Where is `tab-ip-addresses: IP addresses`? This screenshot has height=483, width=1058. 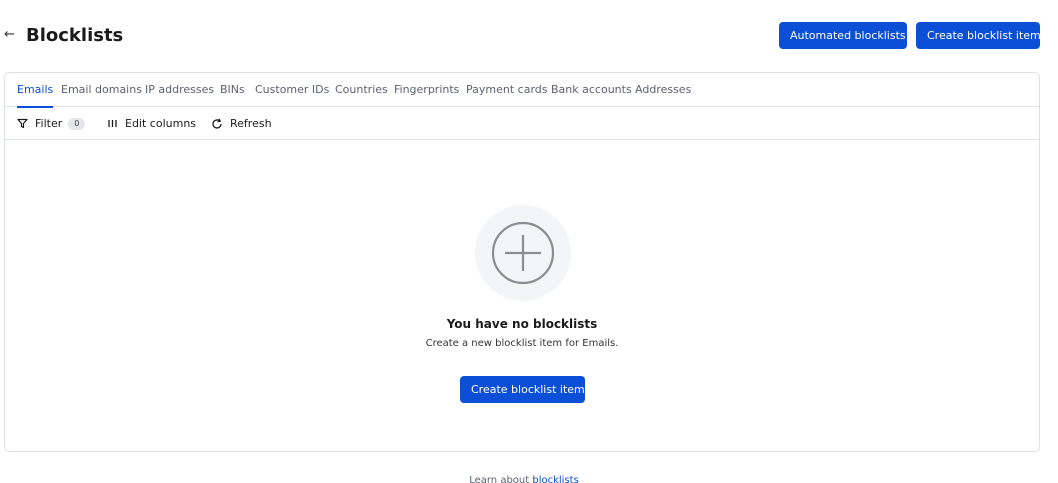
tab-ip-addresses: IP addresses is located at coordinates (179, 90).